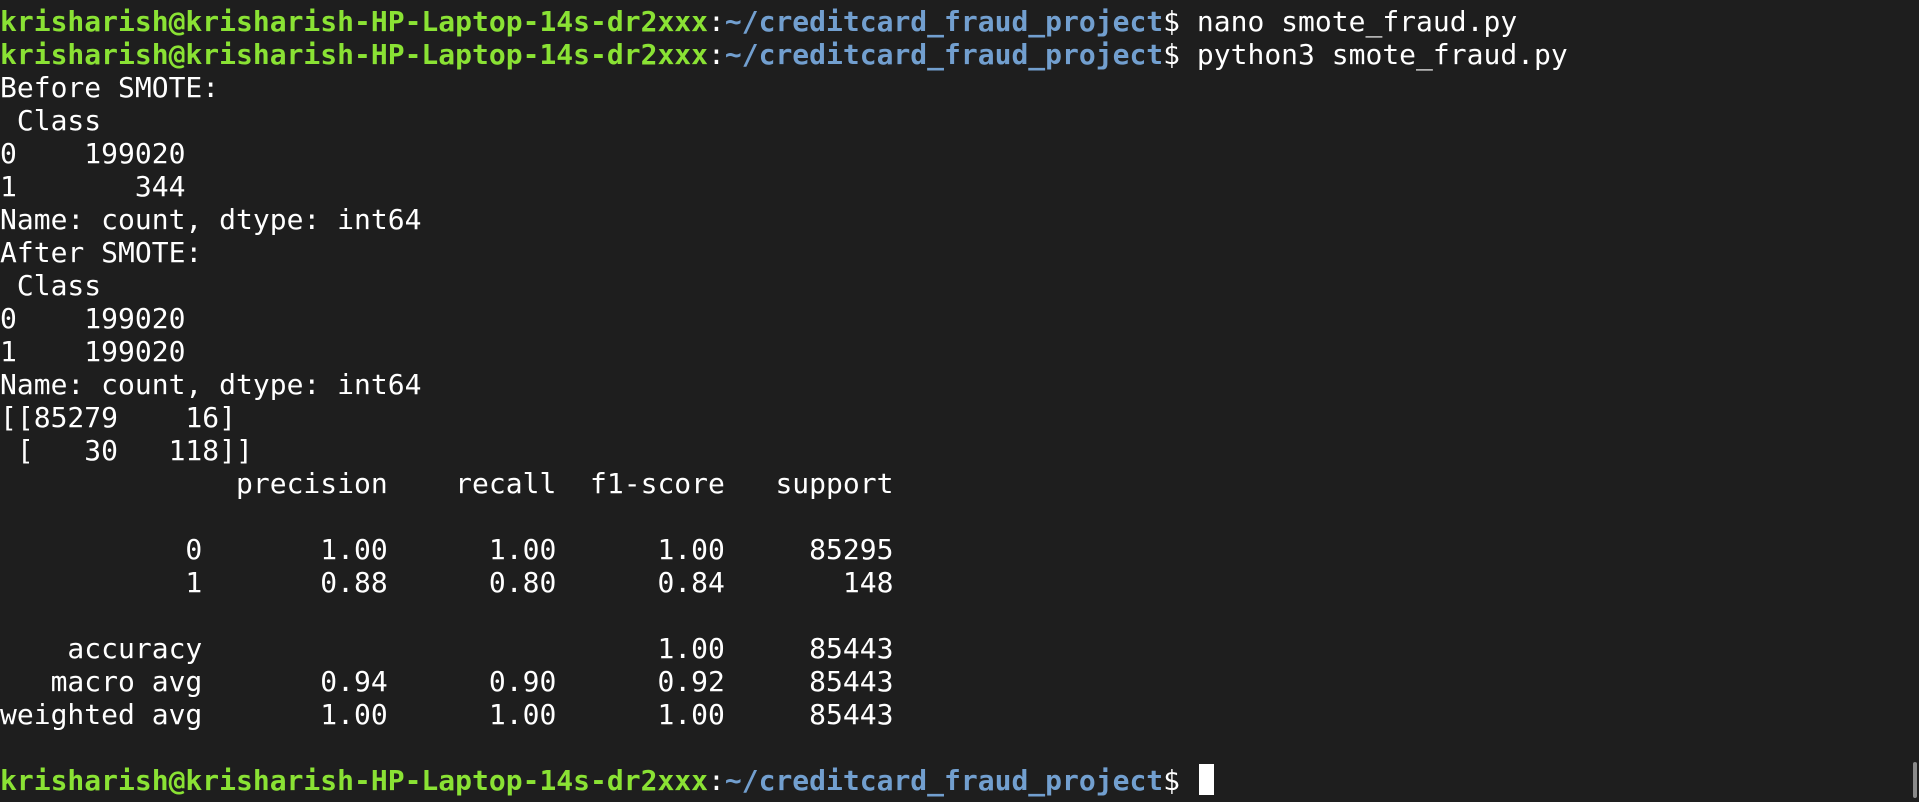  Describe the element at coordinates (447, 648) in the screenshot. I see `output-line: accuracy 1.00 85443` at that location.